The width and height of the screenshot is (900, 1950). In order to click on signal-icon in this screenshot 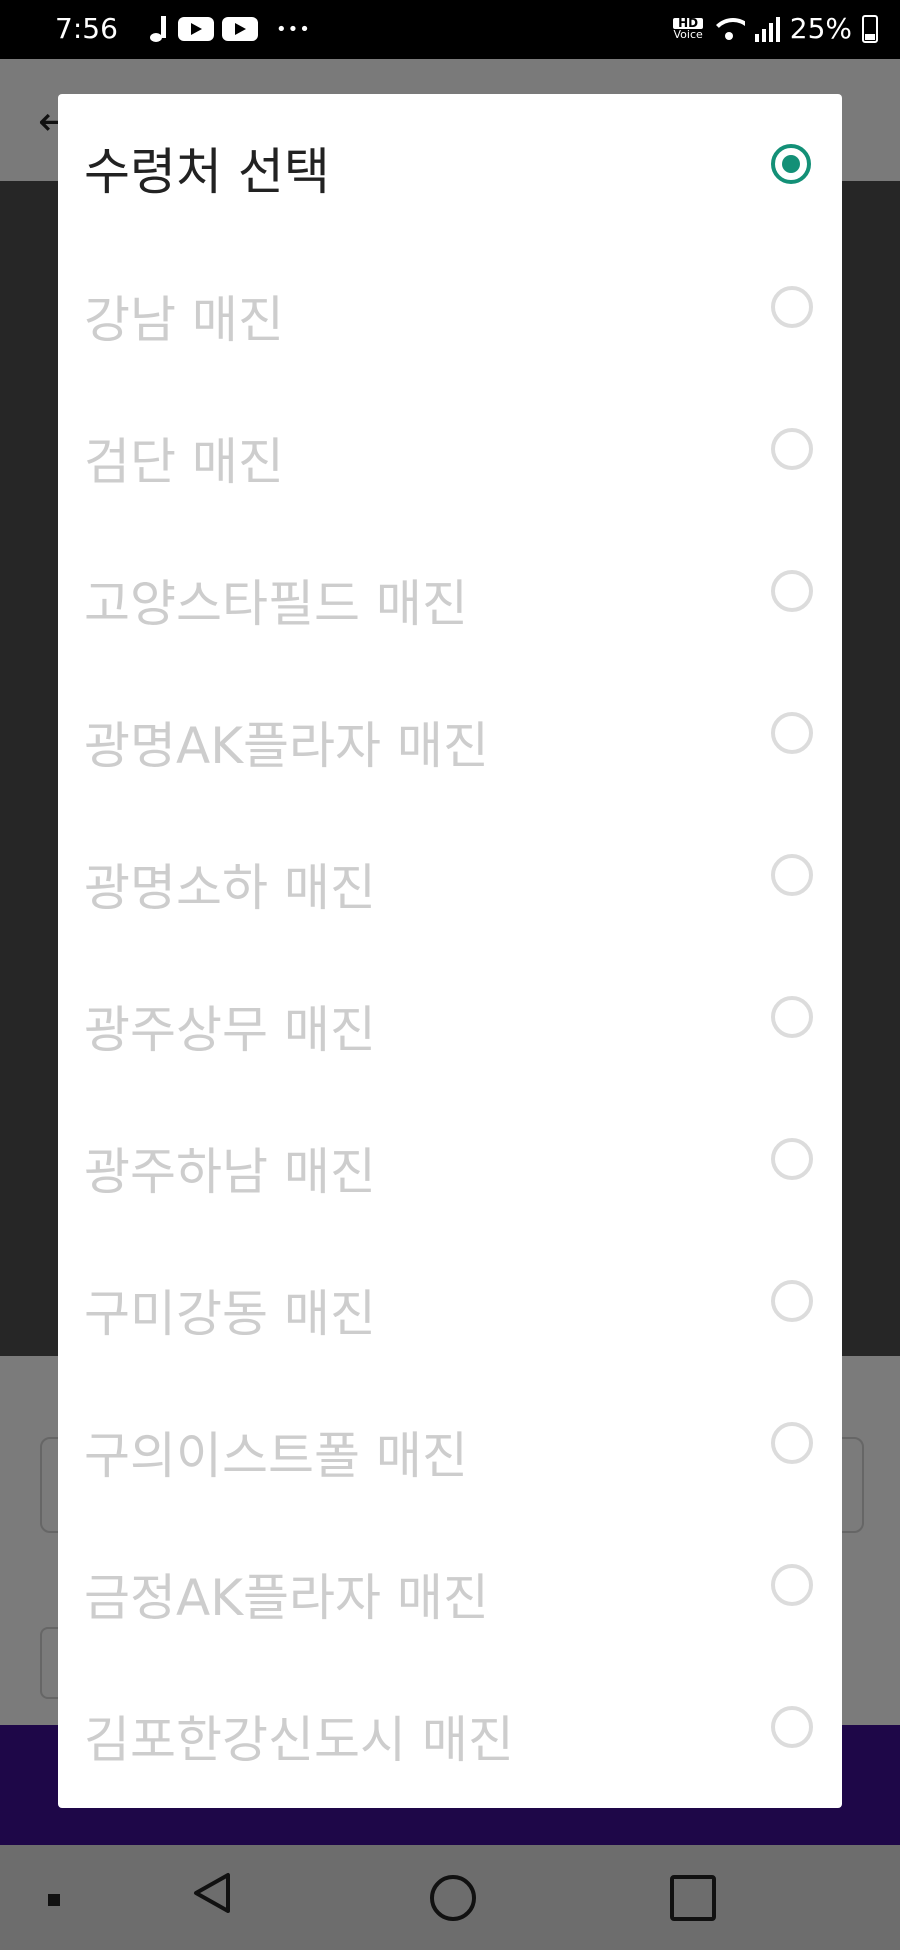, I will do `click(767, 29)`.